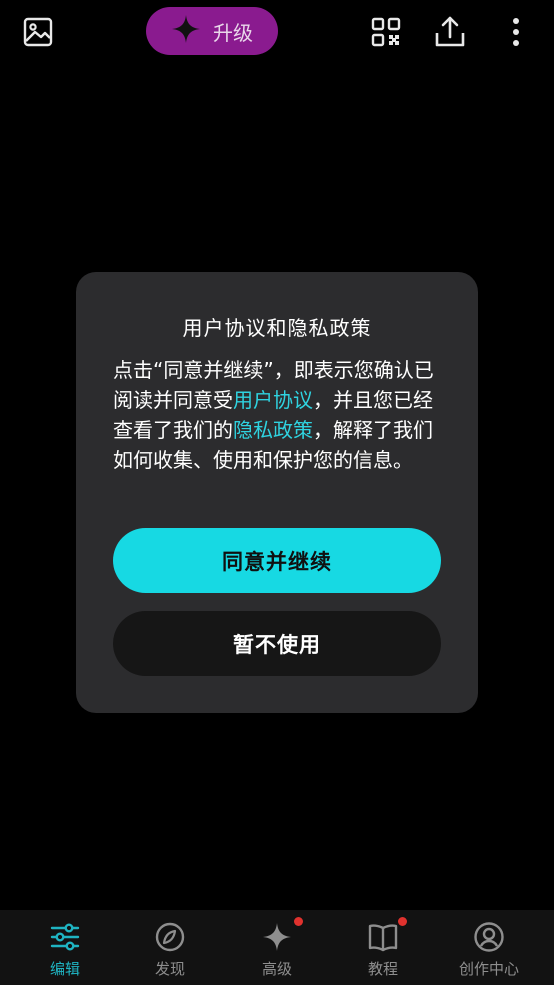 The width and height of the screenshot is (554, 985). I want to click on nav-item-discover: 发现, so click(170, 947).